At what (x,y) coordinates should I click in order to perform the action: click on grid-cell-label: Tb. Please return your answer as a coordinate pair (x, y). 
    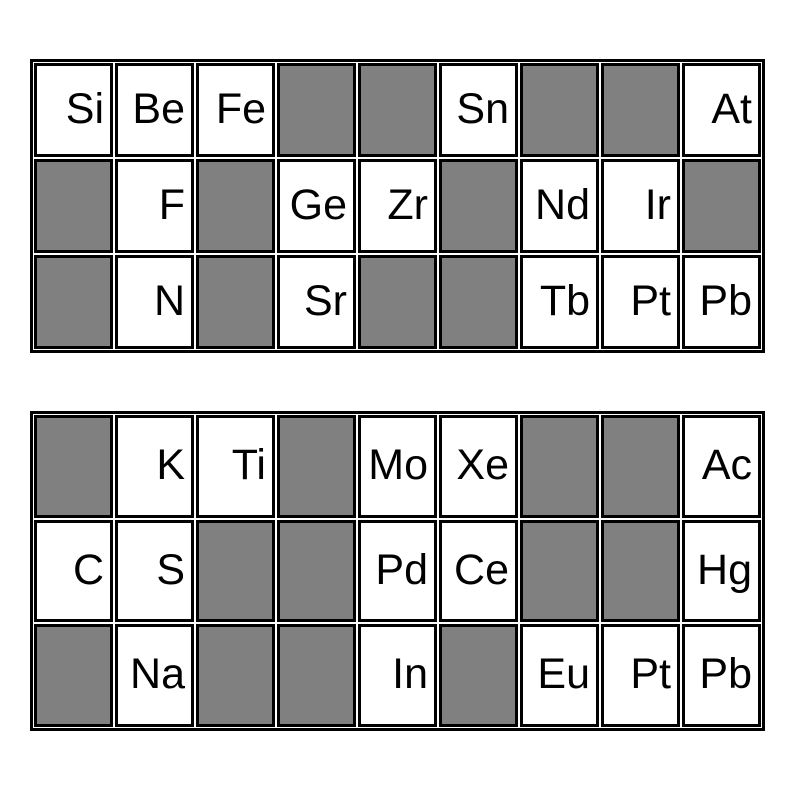
    Looking at the image, I should click on (564, 300).